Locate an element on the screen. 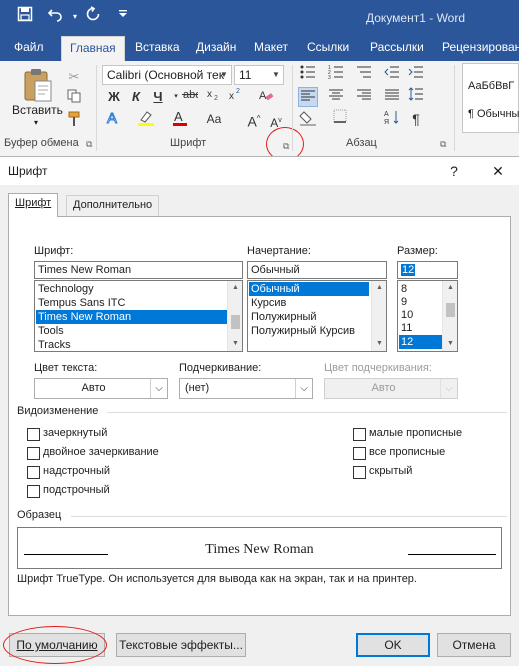 The image size is (519, 666). all-caps-checkbox is located at coordinates (359, 453).